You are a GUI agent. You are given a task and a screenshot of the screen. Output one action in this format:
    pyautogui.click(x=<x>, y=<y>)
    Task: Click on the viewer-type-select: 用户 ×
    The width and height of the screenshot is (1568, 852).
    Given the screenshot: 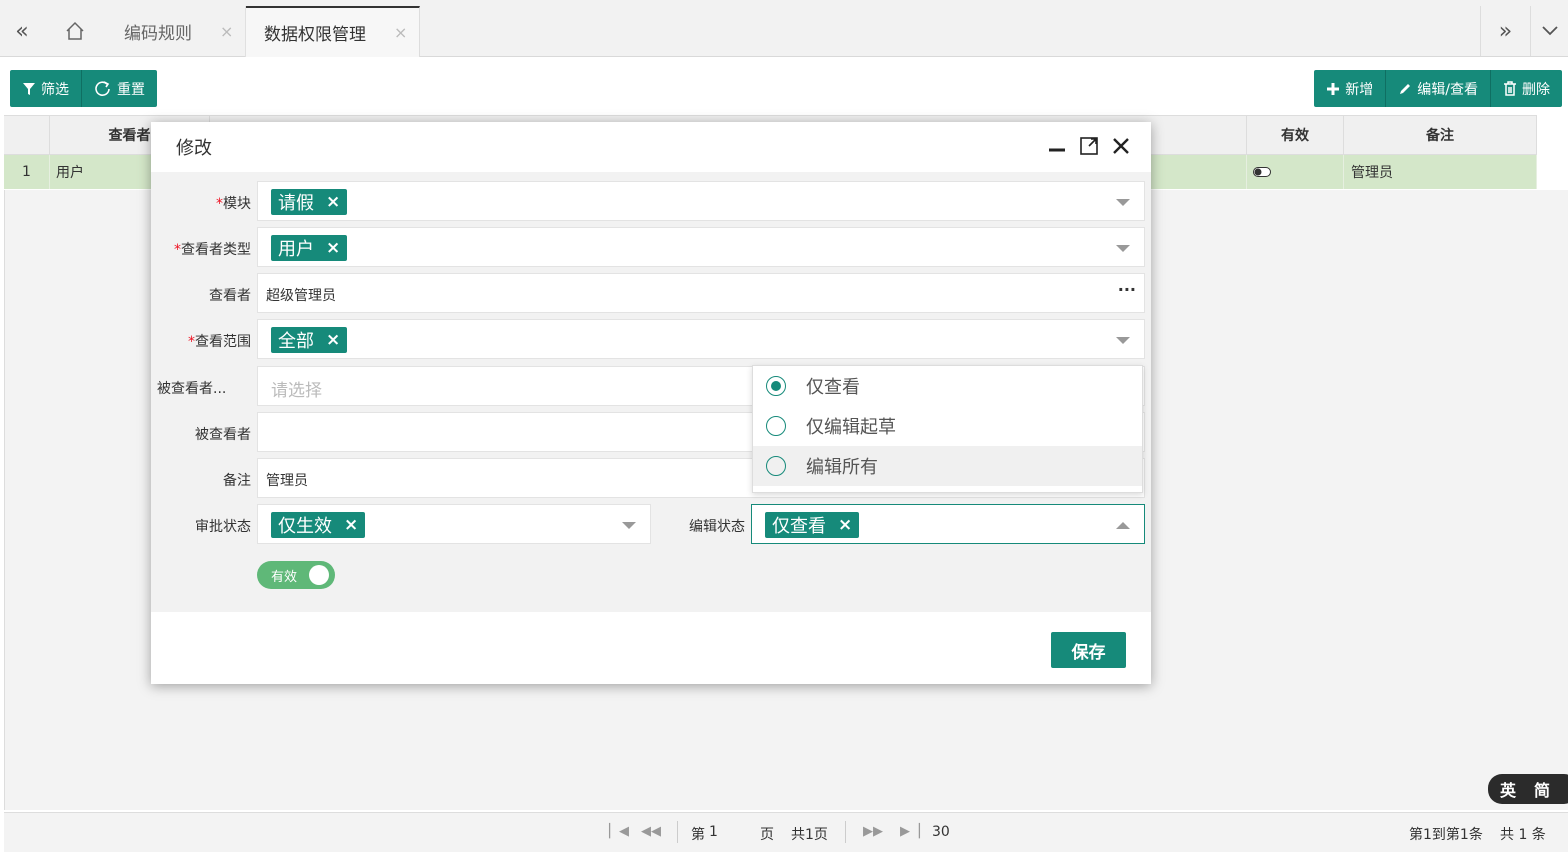 What is the action you would take?
    pyautogui.click(x=701, y=247)
    